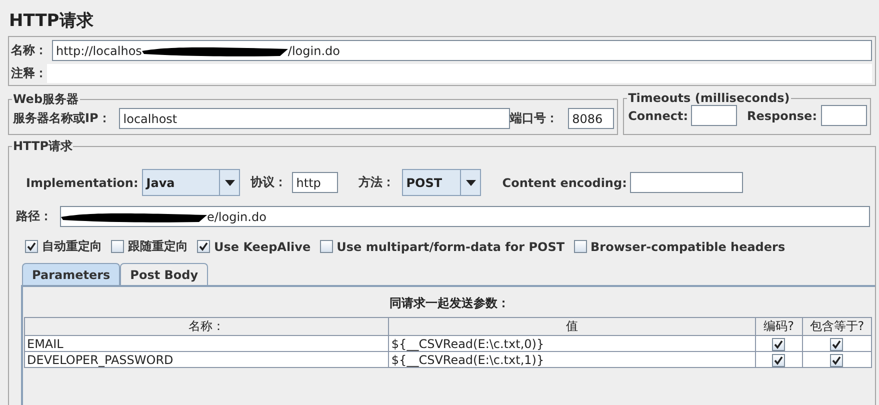 The height and width of the screenshot is (405, 879). Describe the element at coordinates (46, 99) in the screenshot. I see `group-title: Web服务器` at that location.